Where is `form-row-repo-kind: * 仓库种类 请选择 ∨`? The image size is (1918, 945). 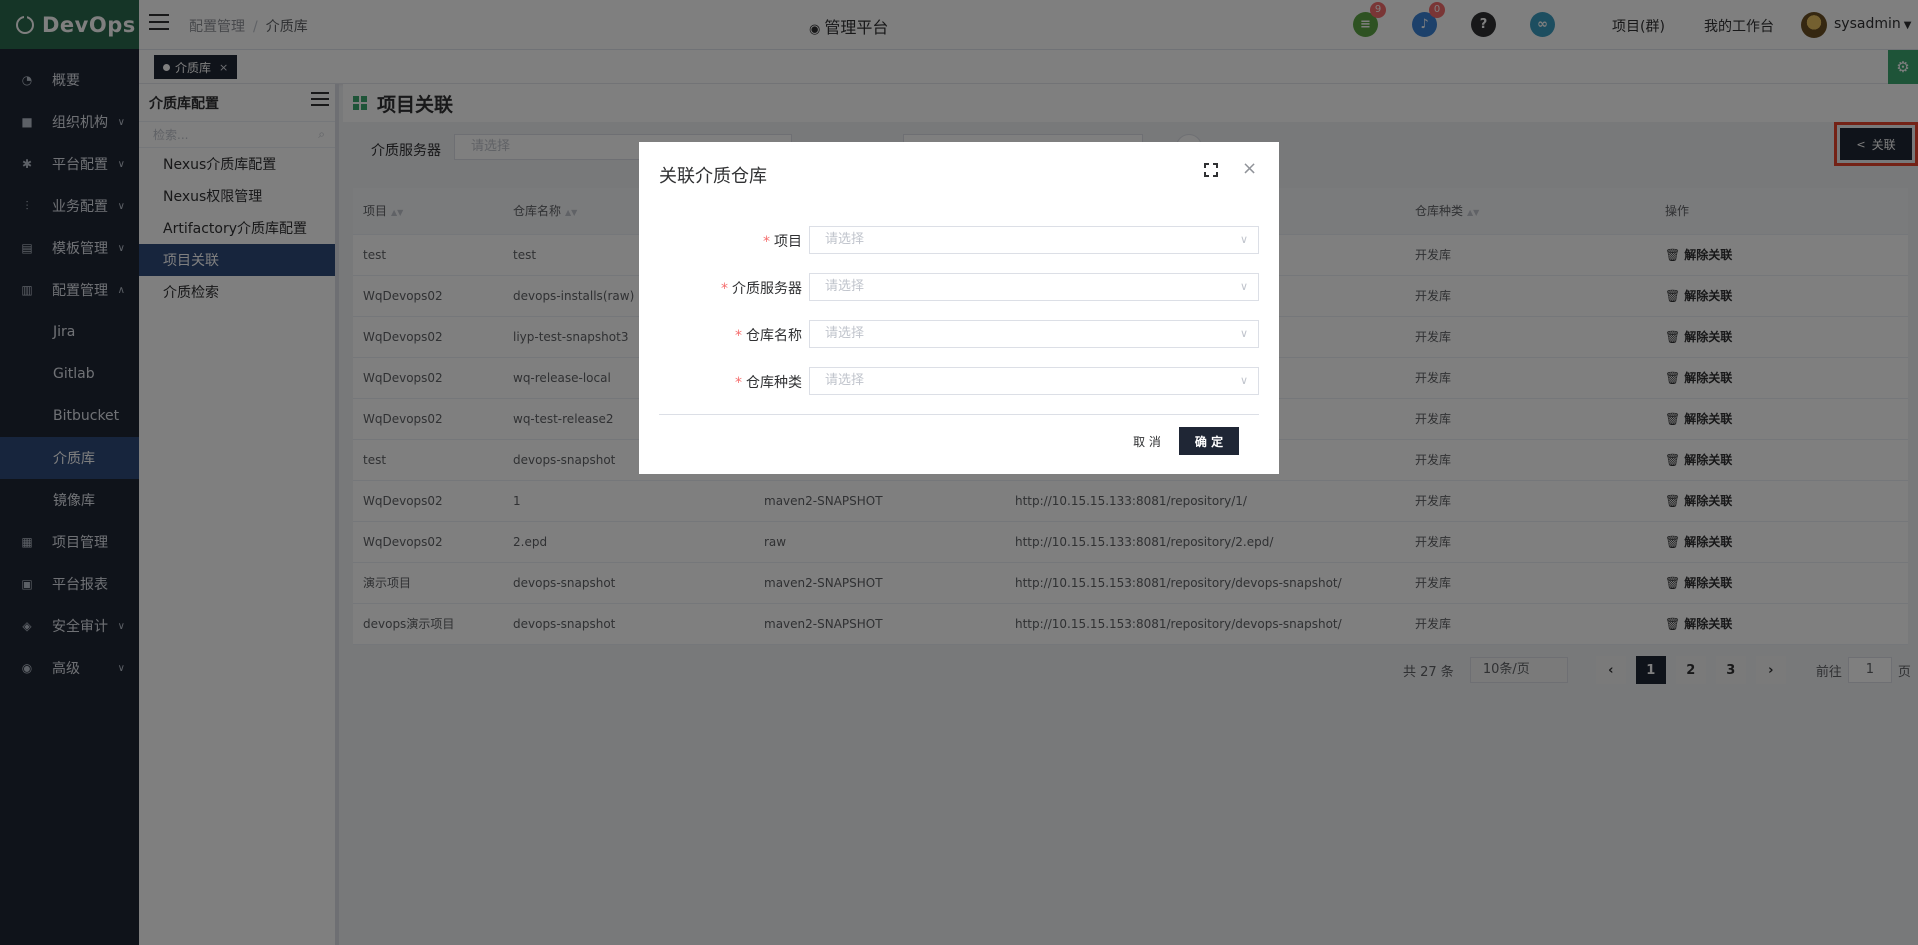 form-row-repo-kind: * 仓库种类 请选择 ∨ is located at coordinates (959, 381).